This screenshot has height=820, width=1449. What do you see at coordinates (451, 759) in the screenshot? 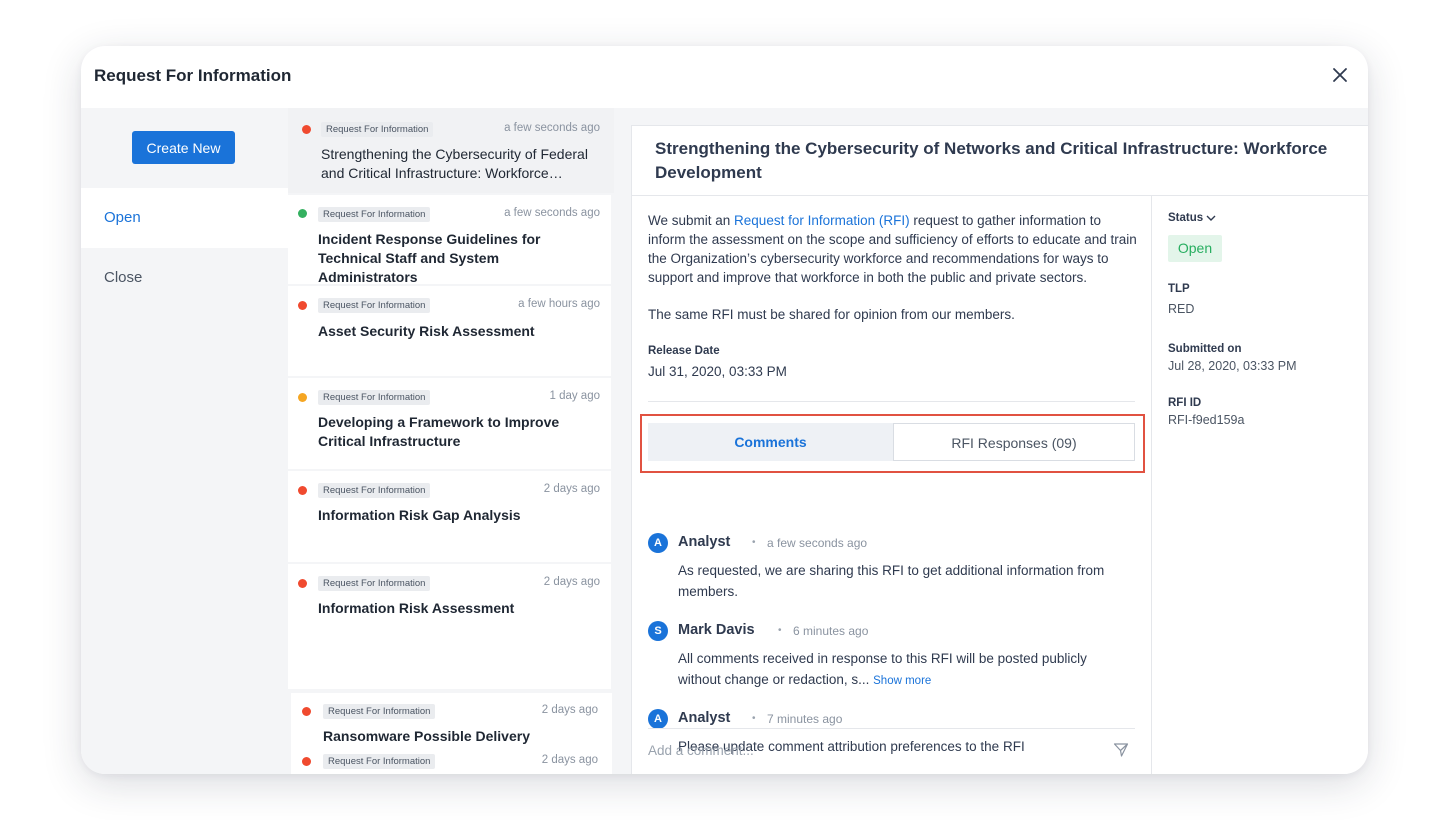
I see `list-item: Request For Information 2 days ago` at bounding box center [451, 759].